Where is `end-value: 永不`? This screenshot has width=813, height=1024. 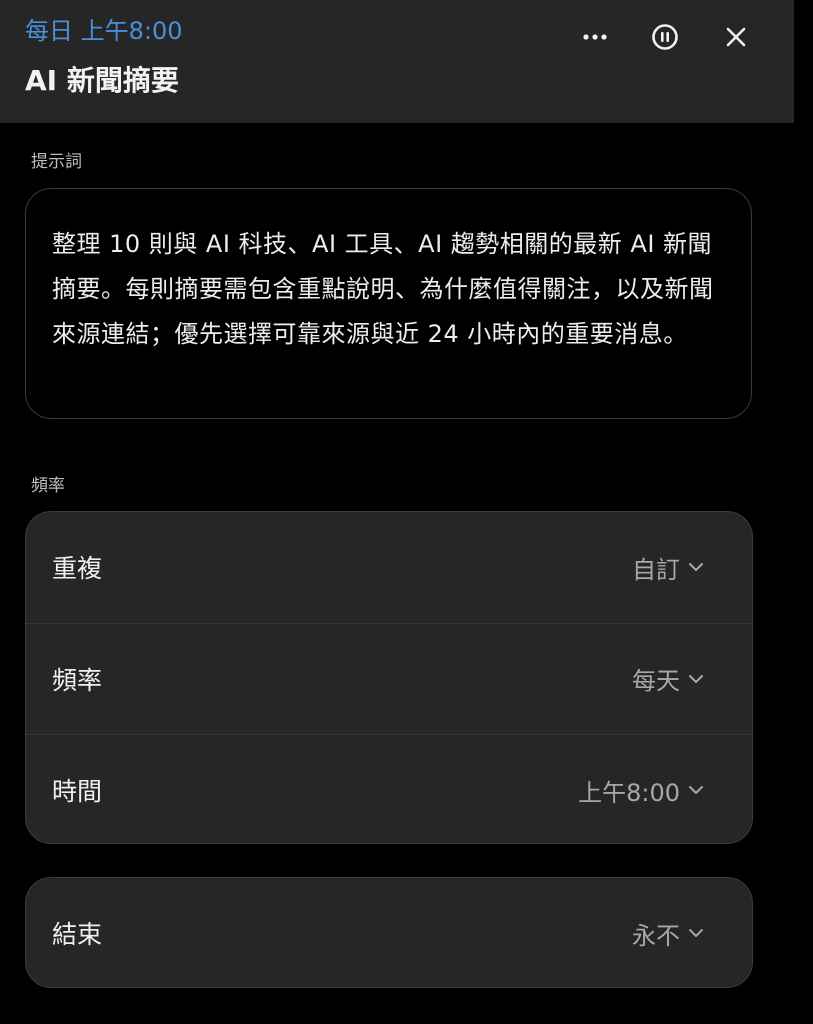 end-value: 永不 is located at coordinates (656, 935).